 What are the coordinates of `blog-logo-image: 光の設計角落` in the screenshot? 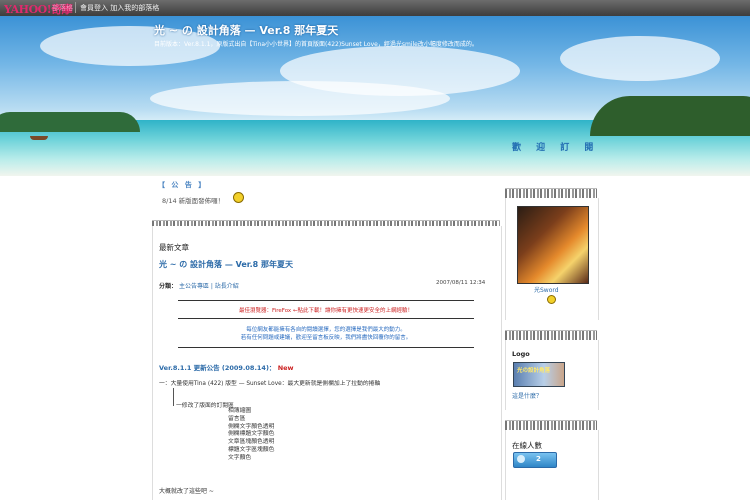 It's located at (539, 374).